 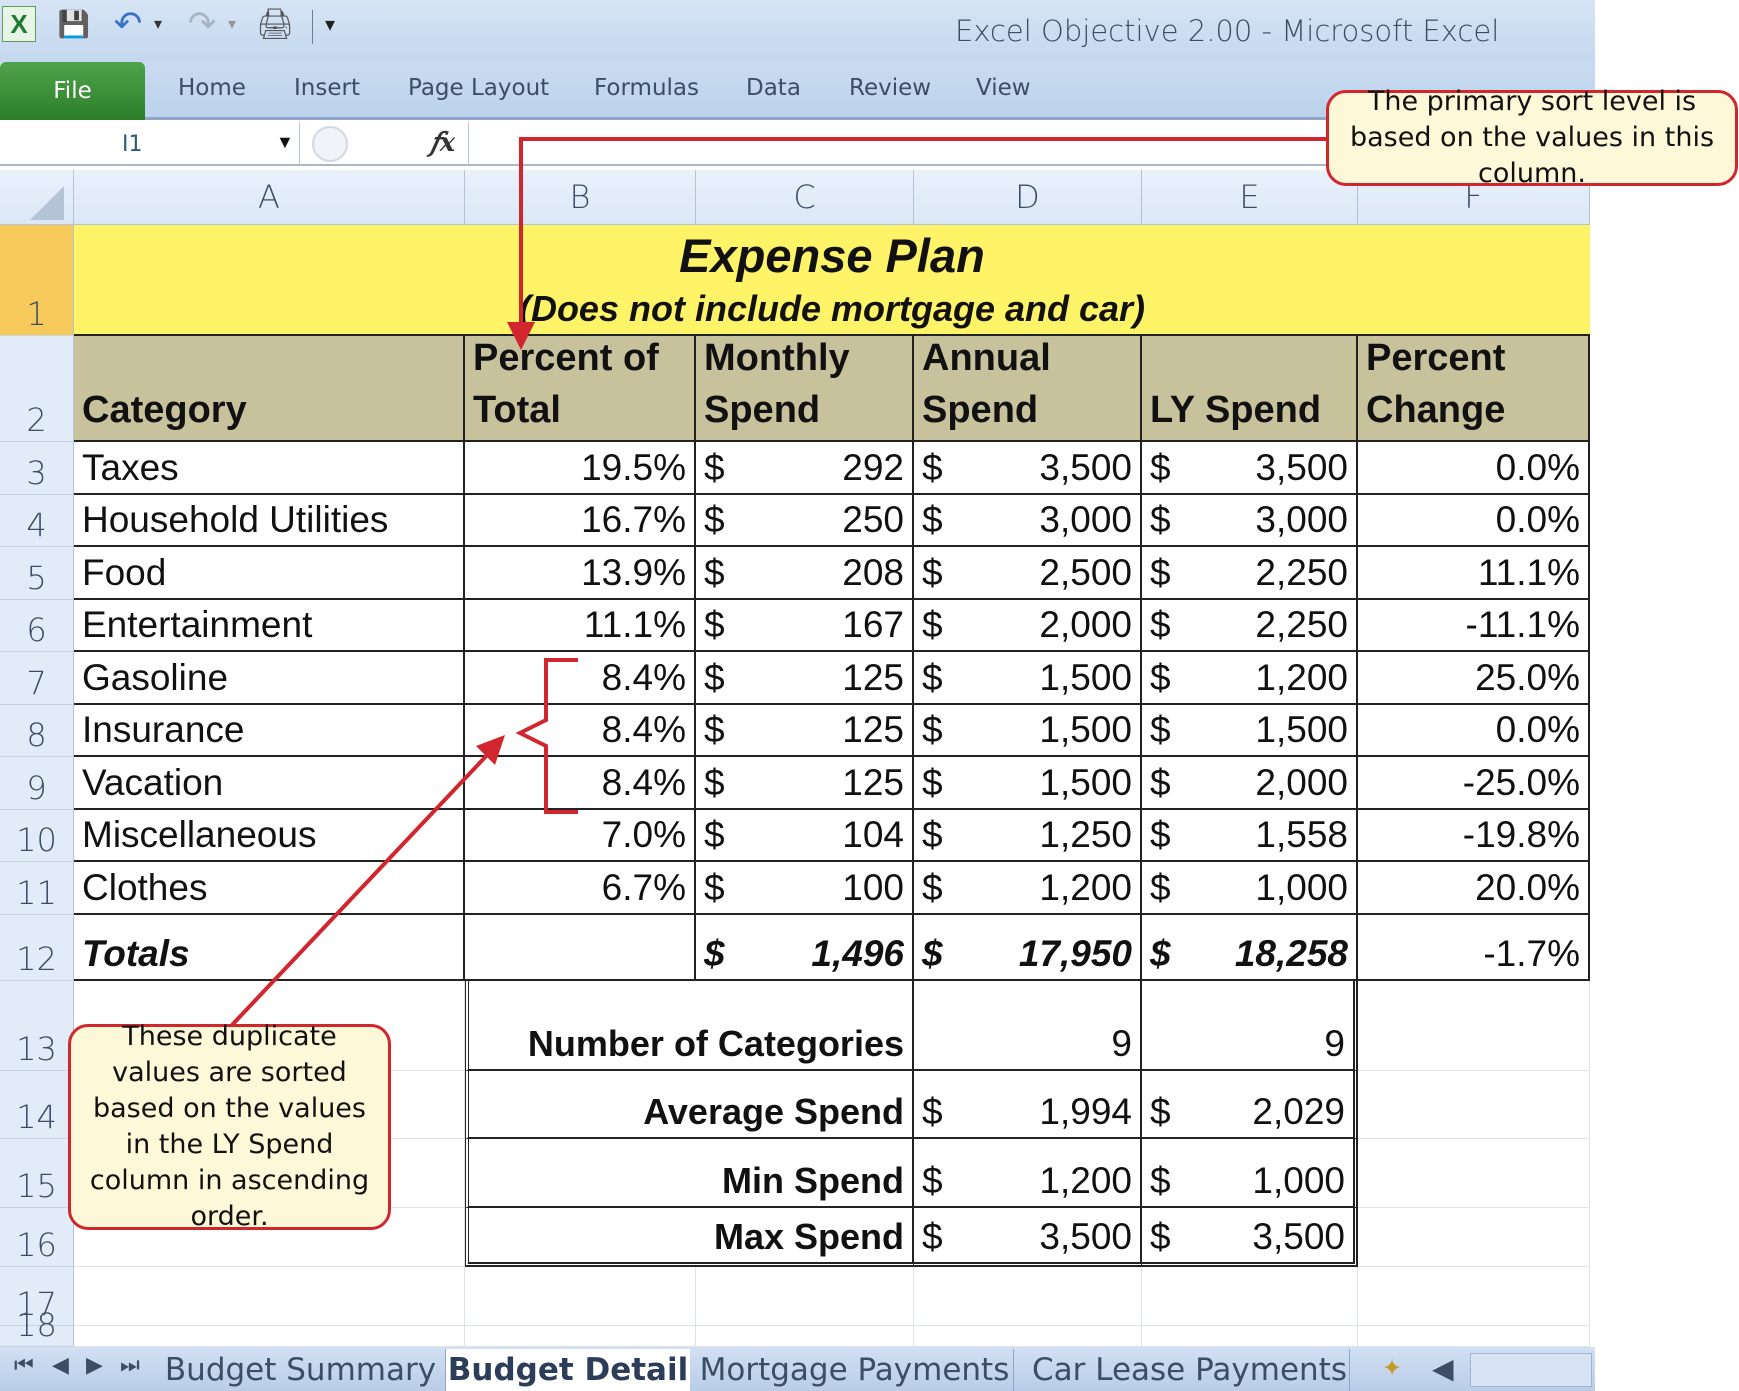 I want to click on cell-ly-spend: $1,500, so click(x=1250, y=731).